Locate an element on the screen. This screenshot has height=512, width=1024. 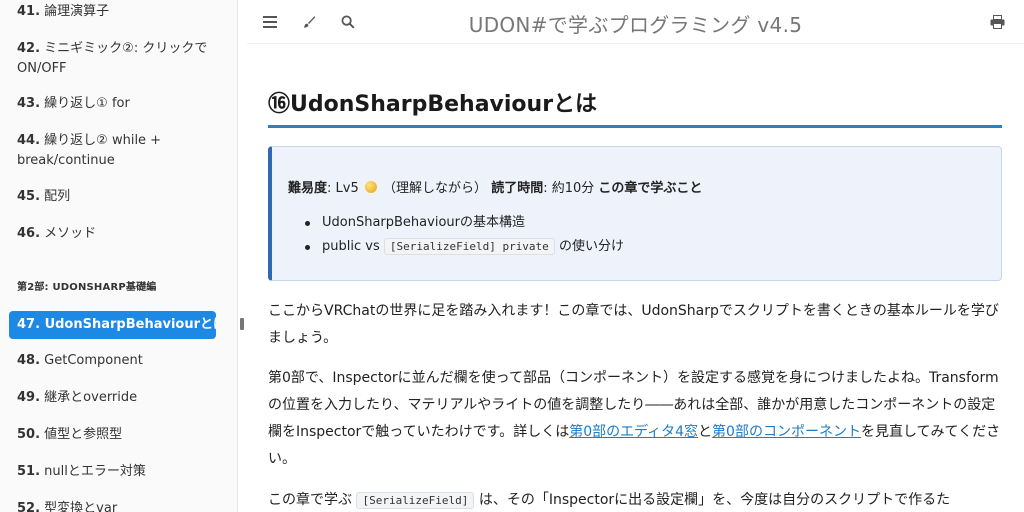
sidebar-item-48: 48. GetComponent is located at coordinates (117, 361).